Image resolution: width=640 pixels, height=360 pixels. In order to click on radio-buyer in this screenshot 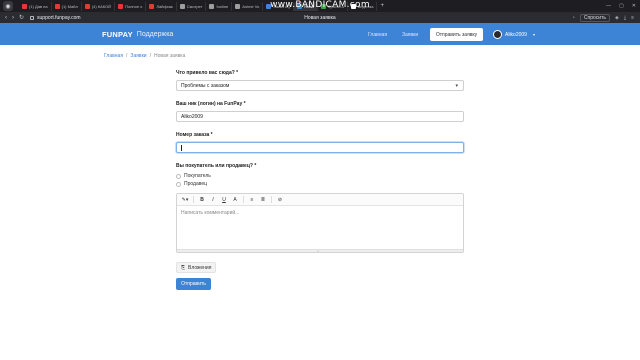, I will do `click(178, 176)`.